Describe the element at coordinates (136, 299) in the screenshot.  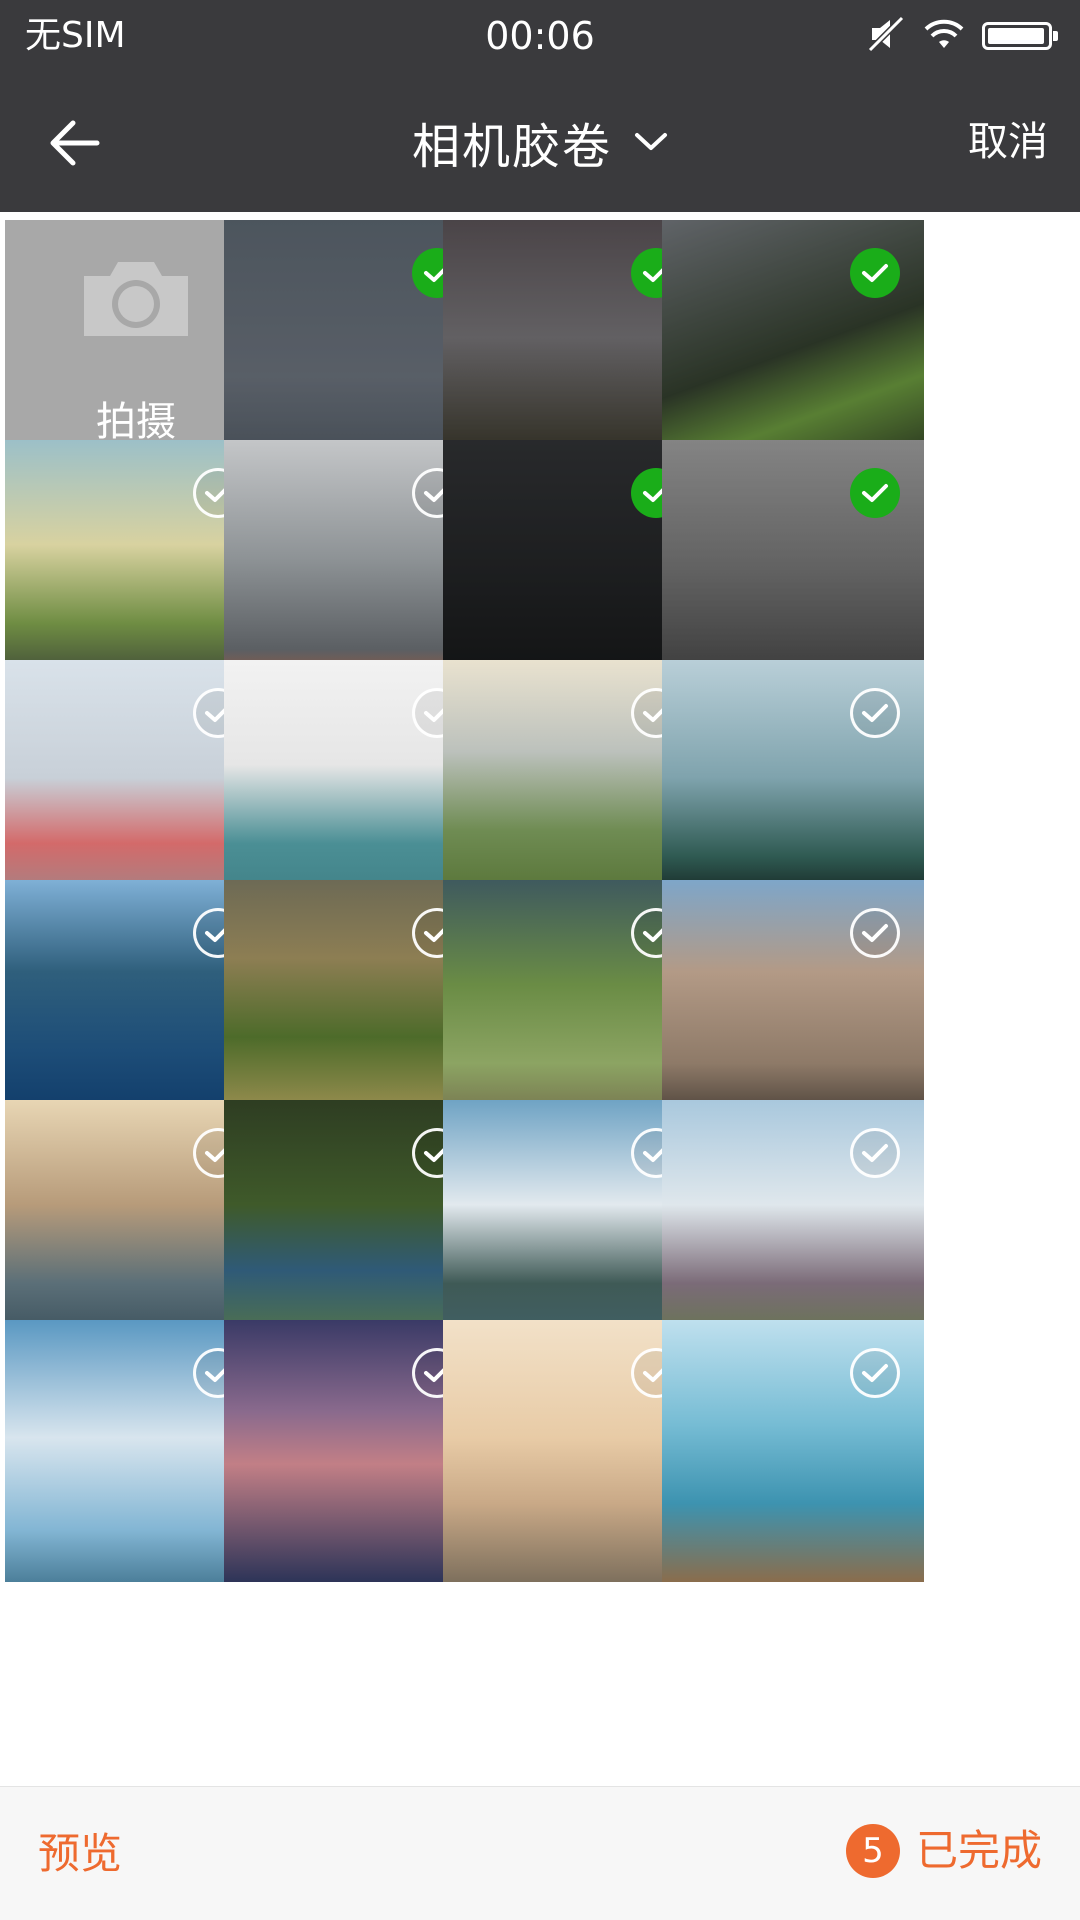
I see `camera-icon` at that location.